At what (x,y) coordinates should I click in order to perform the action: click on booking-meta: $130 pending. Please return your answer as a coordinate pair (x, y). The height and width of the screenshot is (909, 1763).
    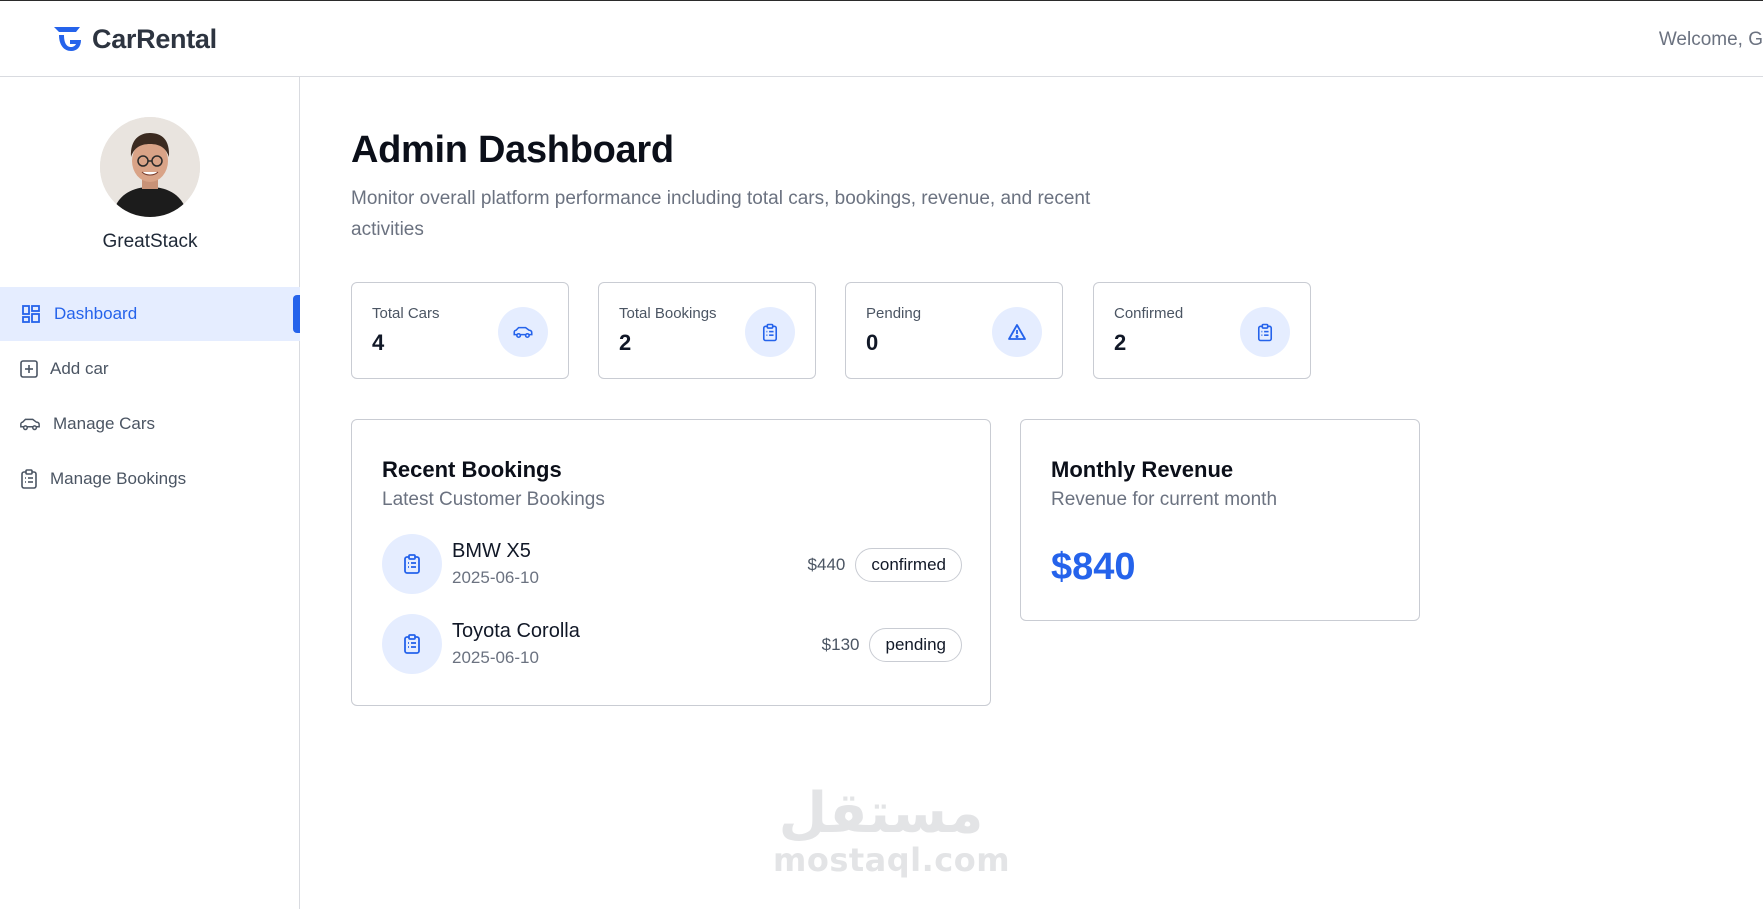
    Looking at the image, I should click on (892, 645).